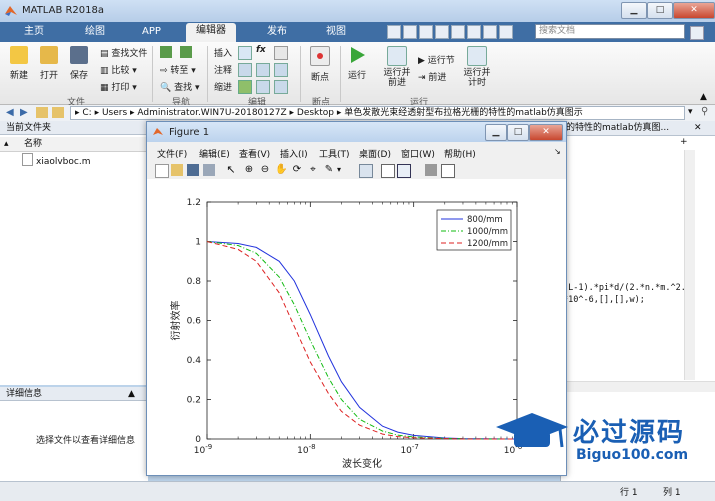 The image size is (715, 501). What do you see at coordinates (388, 171) in the screenshot?
I see `insert-colorbar-icon` at bounding box center [388, 171].